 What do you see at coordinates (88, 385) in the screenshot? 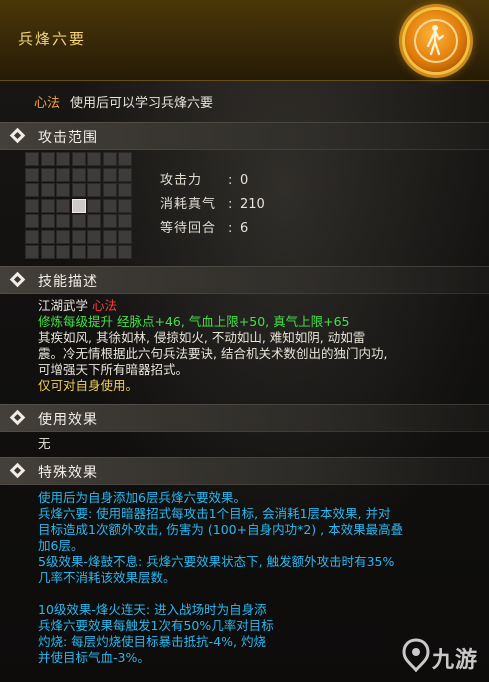
I see `desc-line: 仅可对自身使用。` at bounding box center [88, 385].